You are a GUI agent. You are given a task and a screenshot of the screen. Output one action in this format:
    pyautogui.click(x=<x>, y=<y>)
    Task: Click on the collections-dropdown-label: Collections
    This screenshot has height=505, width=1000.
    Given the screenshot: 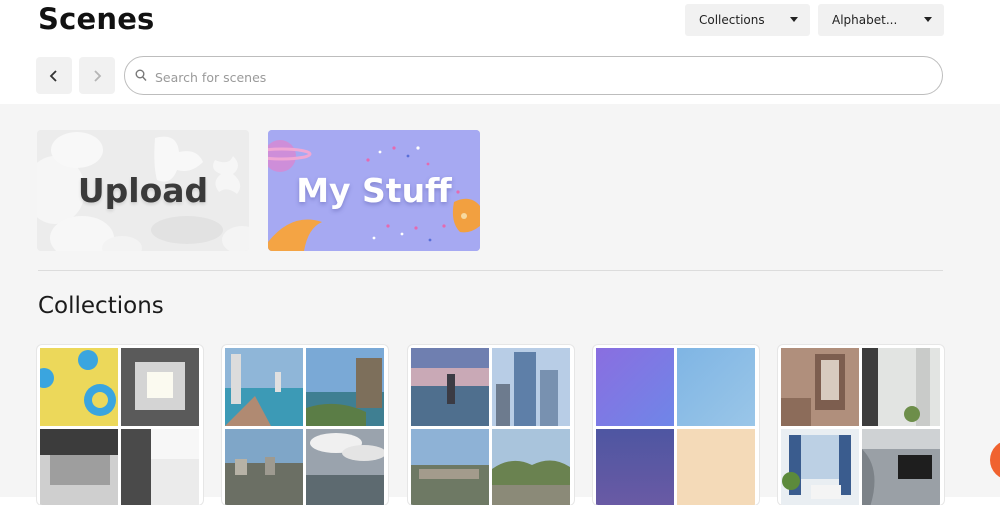 What is the action you would take?
    pyautogui.click(x=732, y=20)
    